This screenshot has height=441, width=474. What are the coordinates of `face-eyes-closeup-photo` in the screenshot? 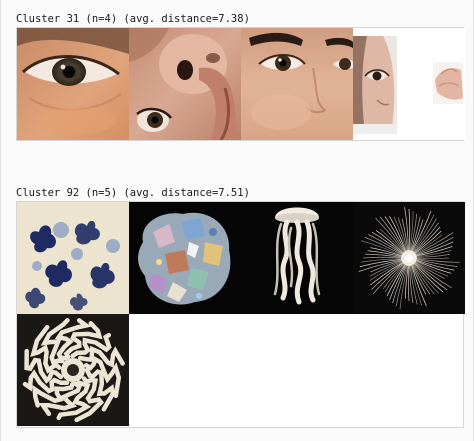 It's located at (297, 84).